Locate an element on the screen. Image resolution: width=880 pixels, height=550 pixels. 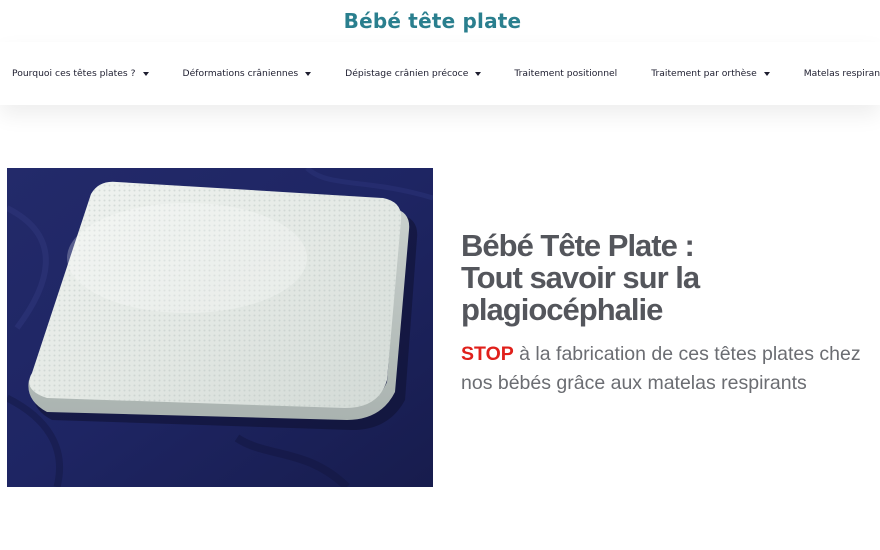
nav-item-pourquoi: Pourquoi ces têtes plates ? is located at coordinates (80, 73).